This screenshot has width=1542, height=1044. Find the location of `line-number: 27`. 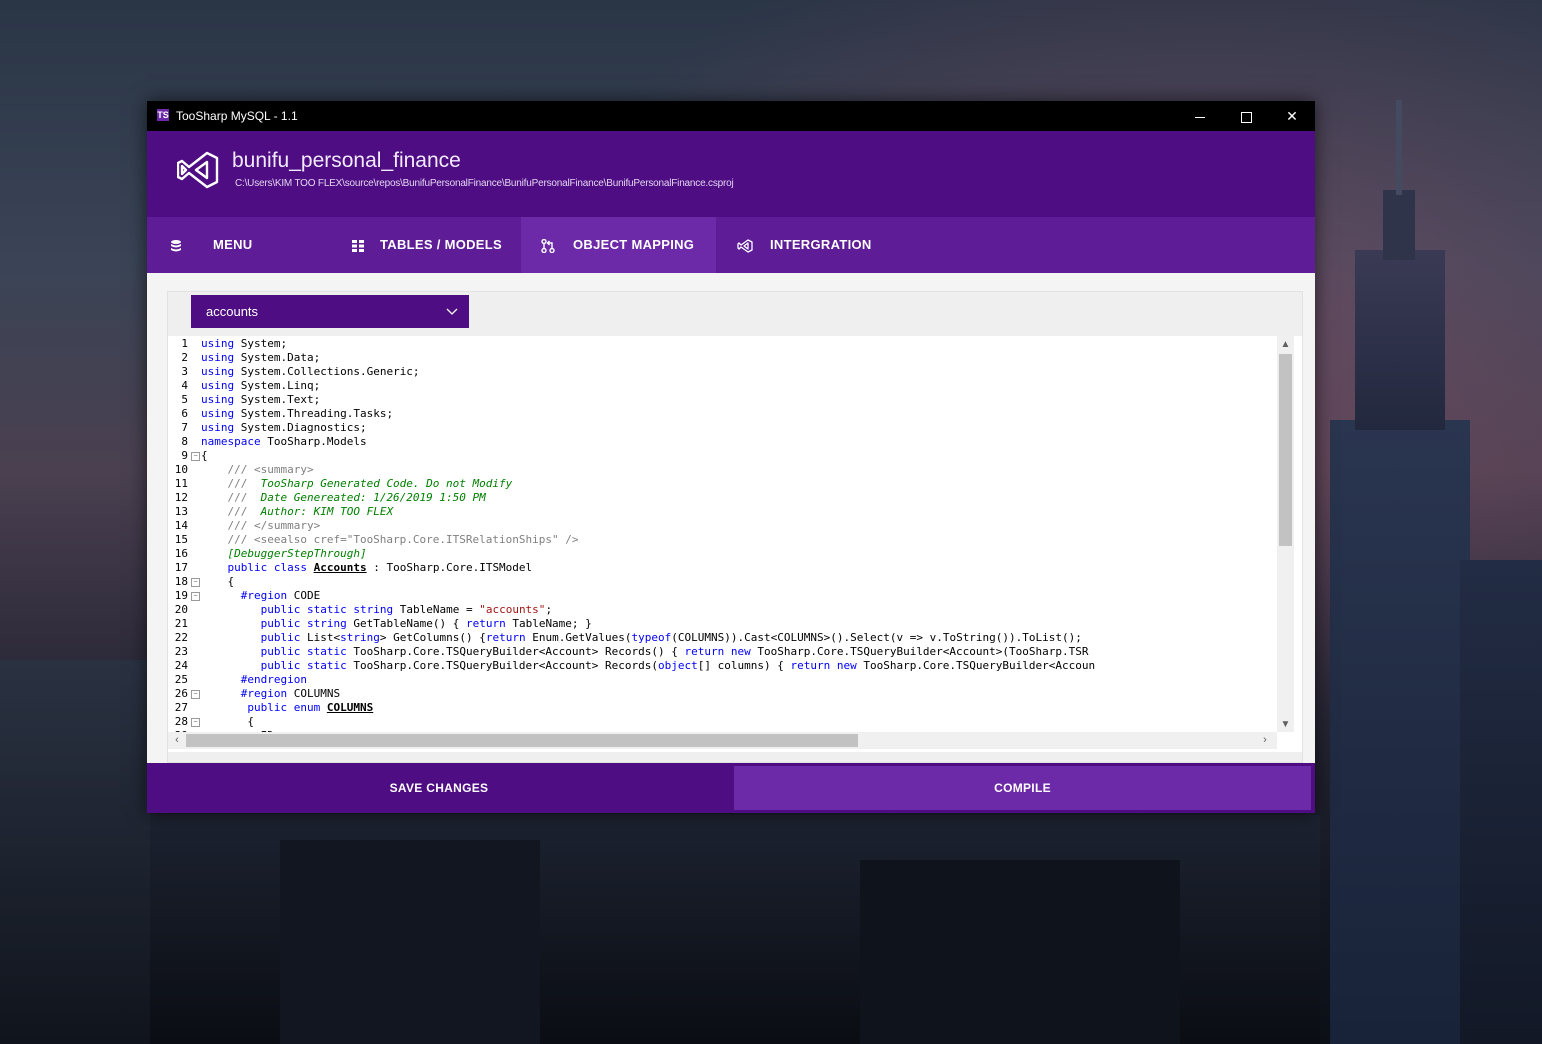

line-number: 27 is located at coordinates (181, 707).